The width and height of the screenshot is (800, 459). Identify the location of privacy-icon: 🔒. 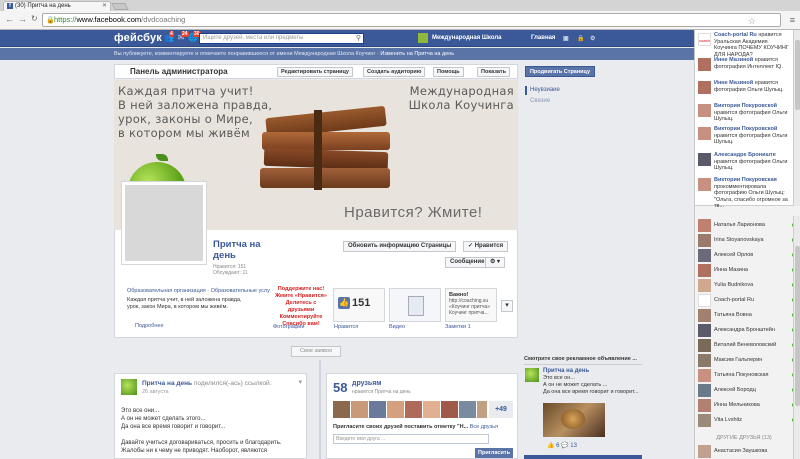
(580, 38).